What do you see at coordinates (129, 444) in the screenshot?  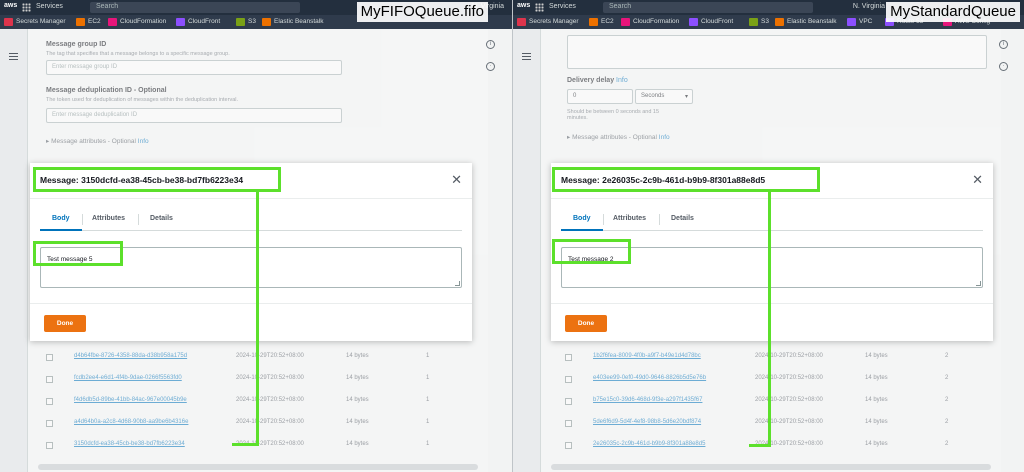 I see `message-id-link: 3150dcfd-ea38-45cb-be38-bd7fb6223e34` at bounding box center [129, 444].